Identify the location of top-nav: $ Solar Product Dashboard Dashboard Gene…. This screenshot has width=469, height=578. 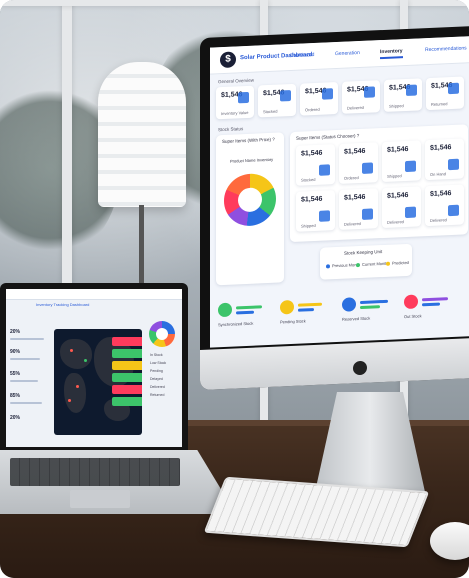
(339, 55).